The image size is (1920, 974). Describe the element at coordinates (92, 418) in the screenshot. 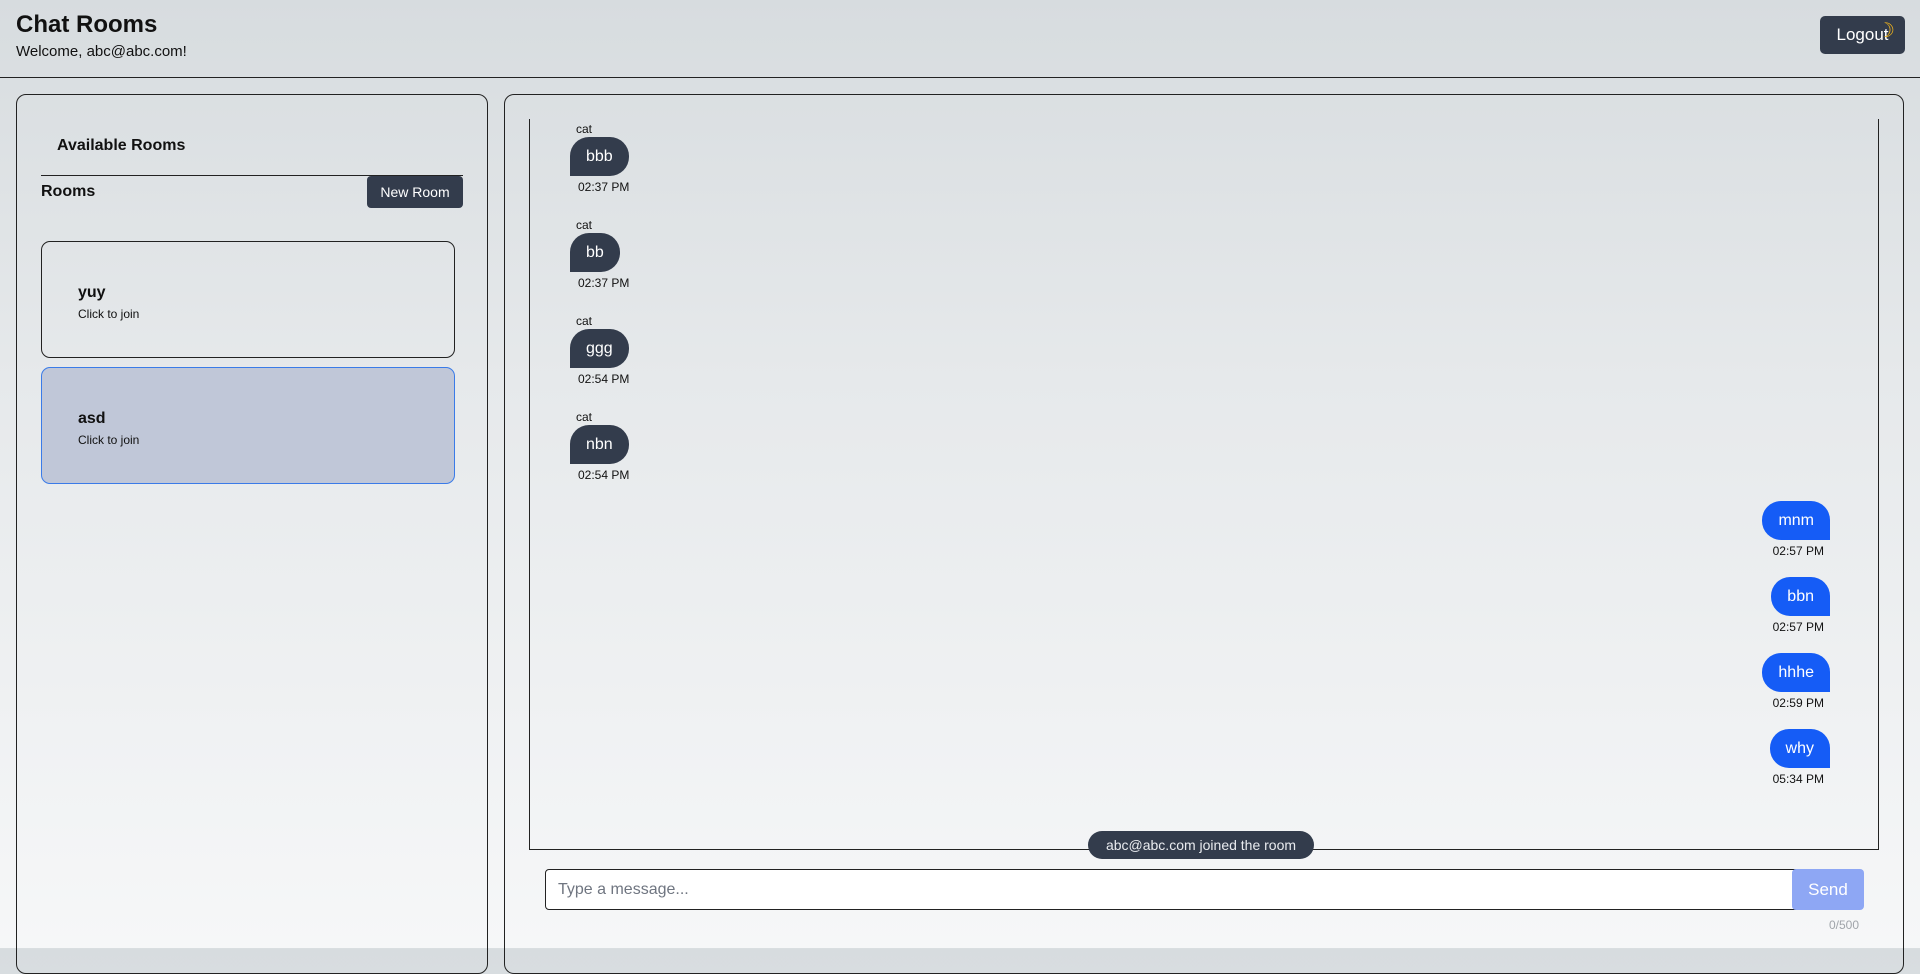

I see `room-name: asd` at that location.